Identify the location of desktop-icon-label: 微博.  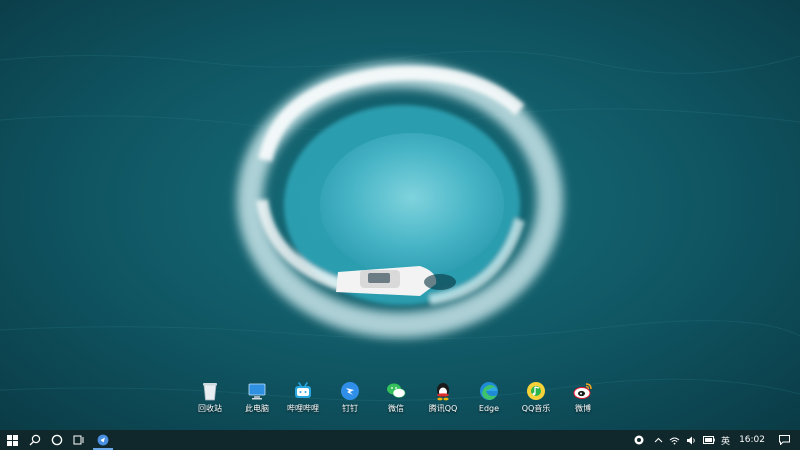
(583, 408).